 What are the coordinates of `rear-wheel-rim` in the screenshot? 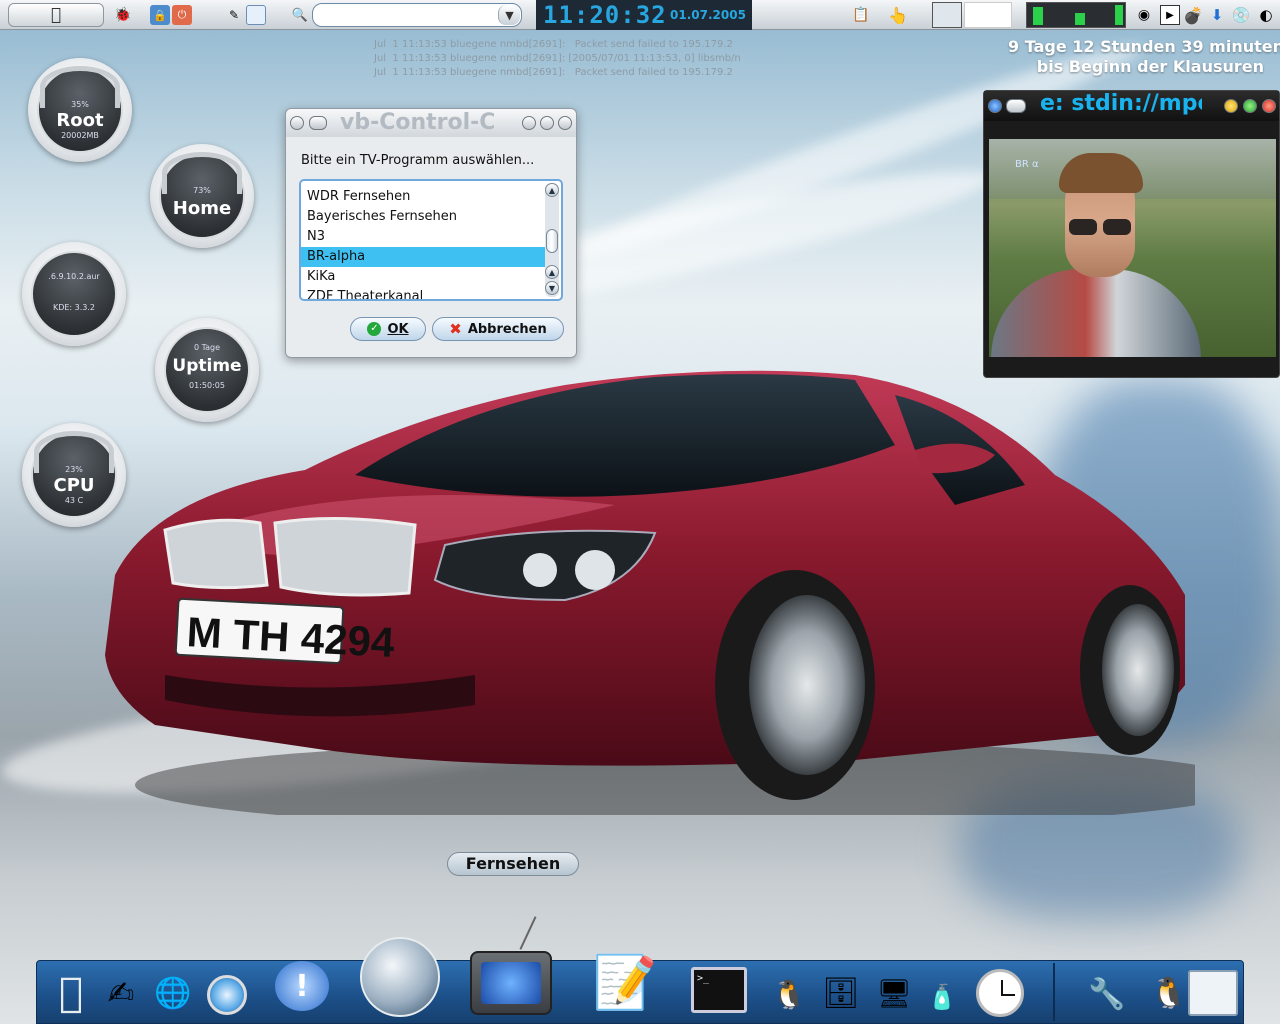 It's located at (1138, 670).